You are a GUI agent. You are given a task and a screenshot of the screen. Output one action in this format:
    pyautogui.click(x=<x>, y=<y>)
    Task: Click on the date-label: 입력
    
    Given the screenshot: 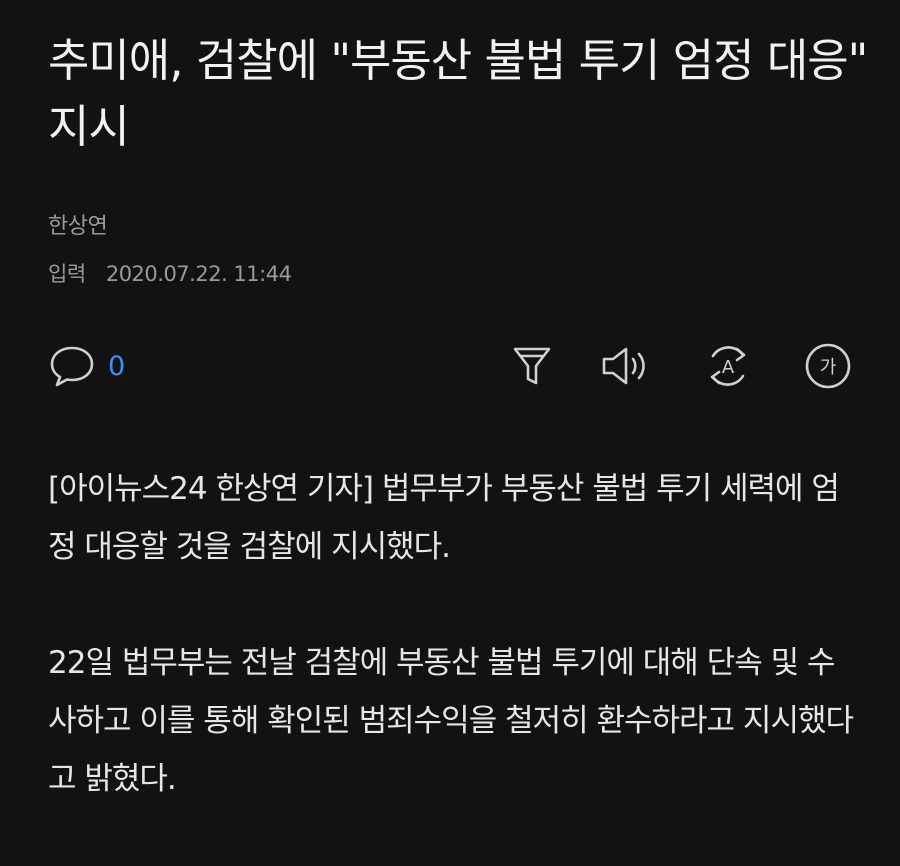 What is the action you would take?
    pyautogui.click(x=67, y=274)
    